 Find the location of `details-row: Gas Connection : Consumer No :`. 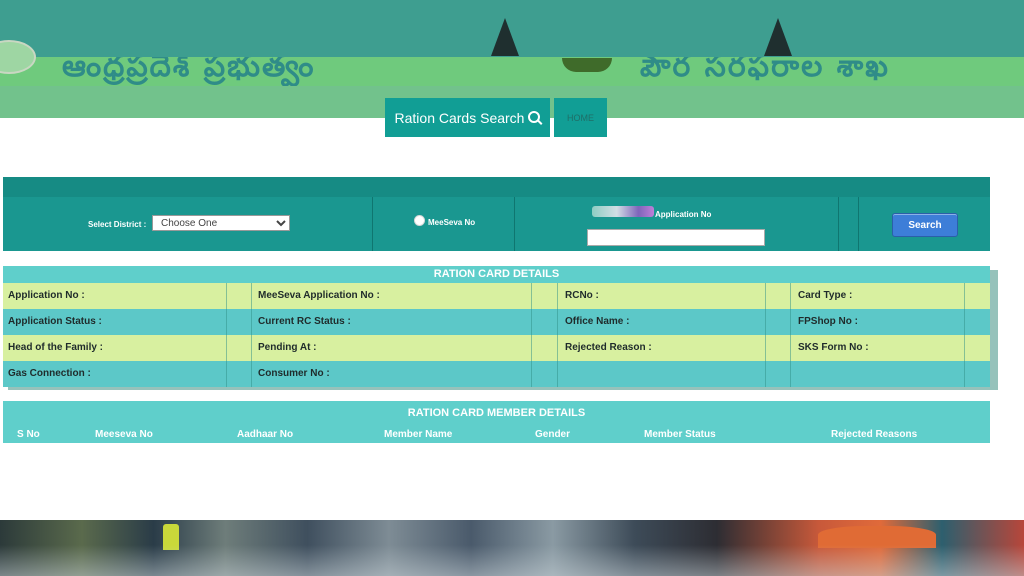

details-row: Gas Connection : Consumer No : is located at coordinates (496, 374).